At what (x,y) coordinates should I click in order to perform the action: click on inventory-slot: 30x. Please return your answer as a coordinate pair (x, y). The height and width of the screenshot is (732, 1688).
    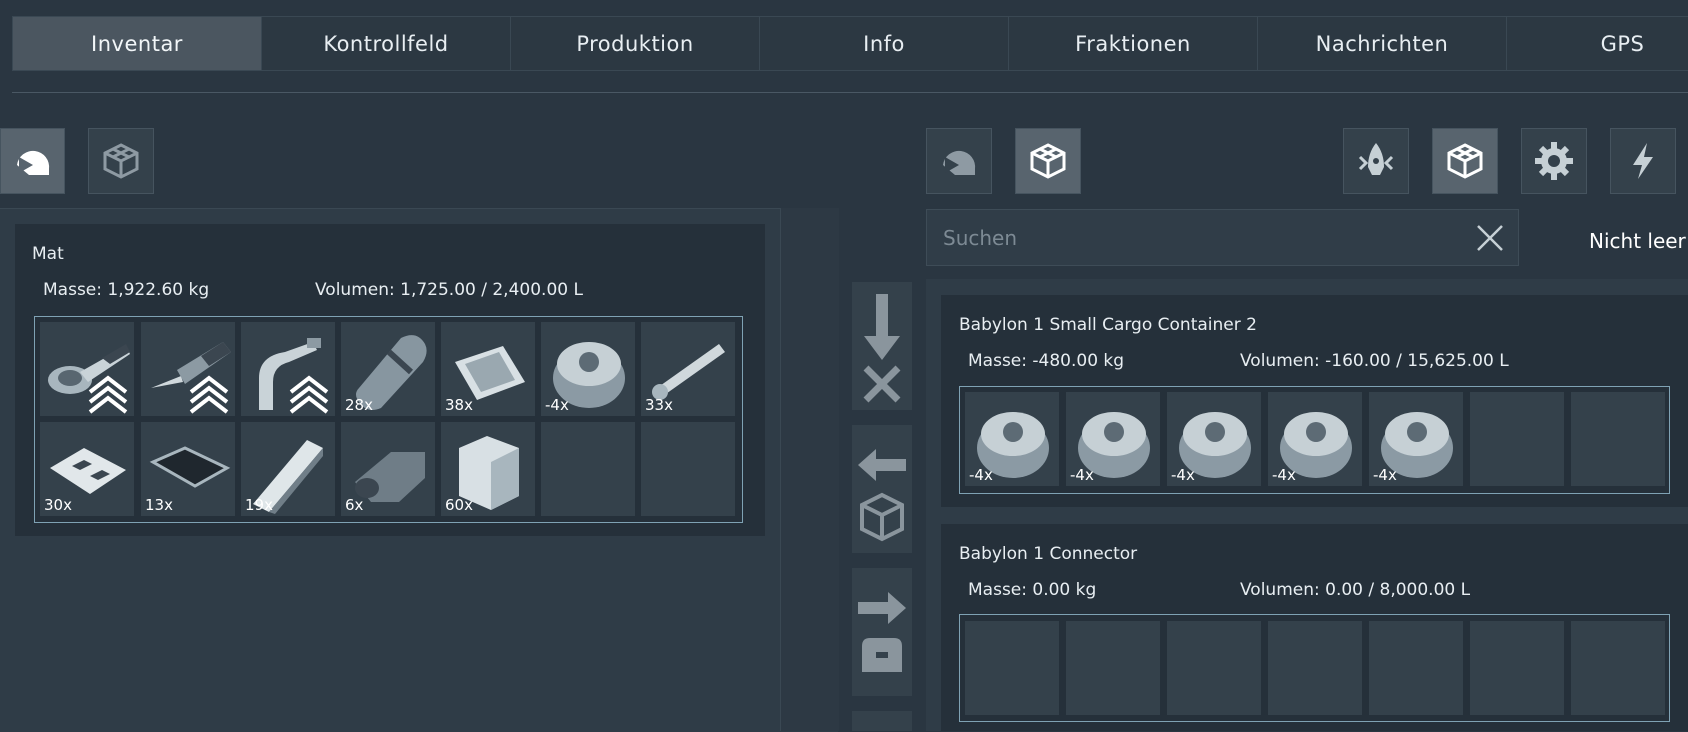
    Looking at the image, I should click on (87, 469).